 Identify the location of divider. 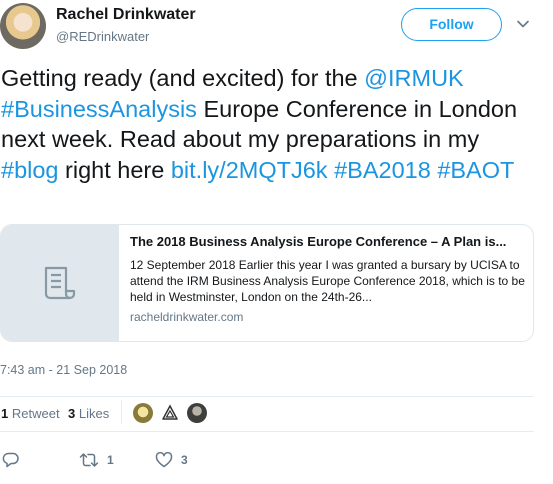
(267, 431).